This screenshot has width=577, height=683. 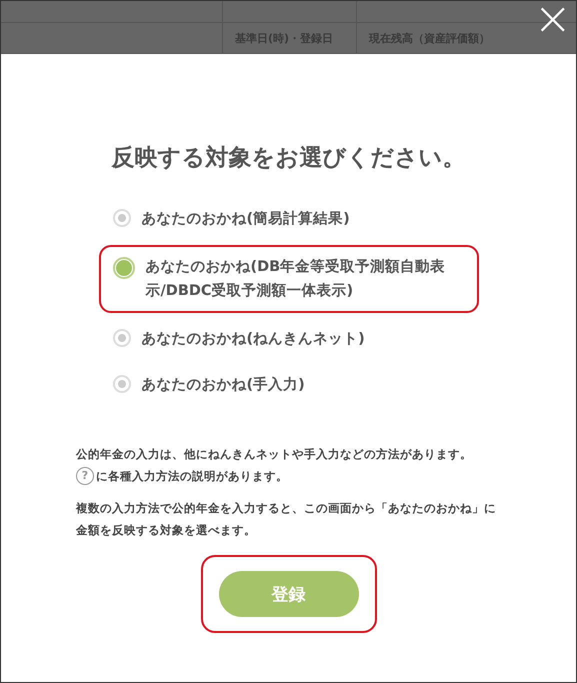 What do you see at coordinates (223, 385) in the screenshot?
I see `option-label: あなたのおかね(手入力)` at bounding box center [223, 385].